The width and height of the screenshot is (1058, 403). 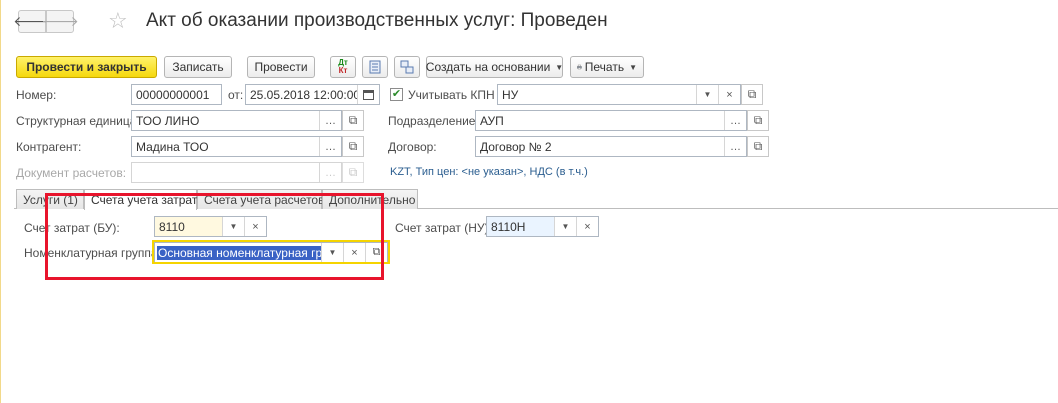 What do you see at coordinates (118, 21) in the screenshot?
I see `star-icon: ☆` at bounding box center [118, 21].